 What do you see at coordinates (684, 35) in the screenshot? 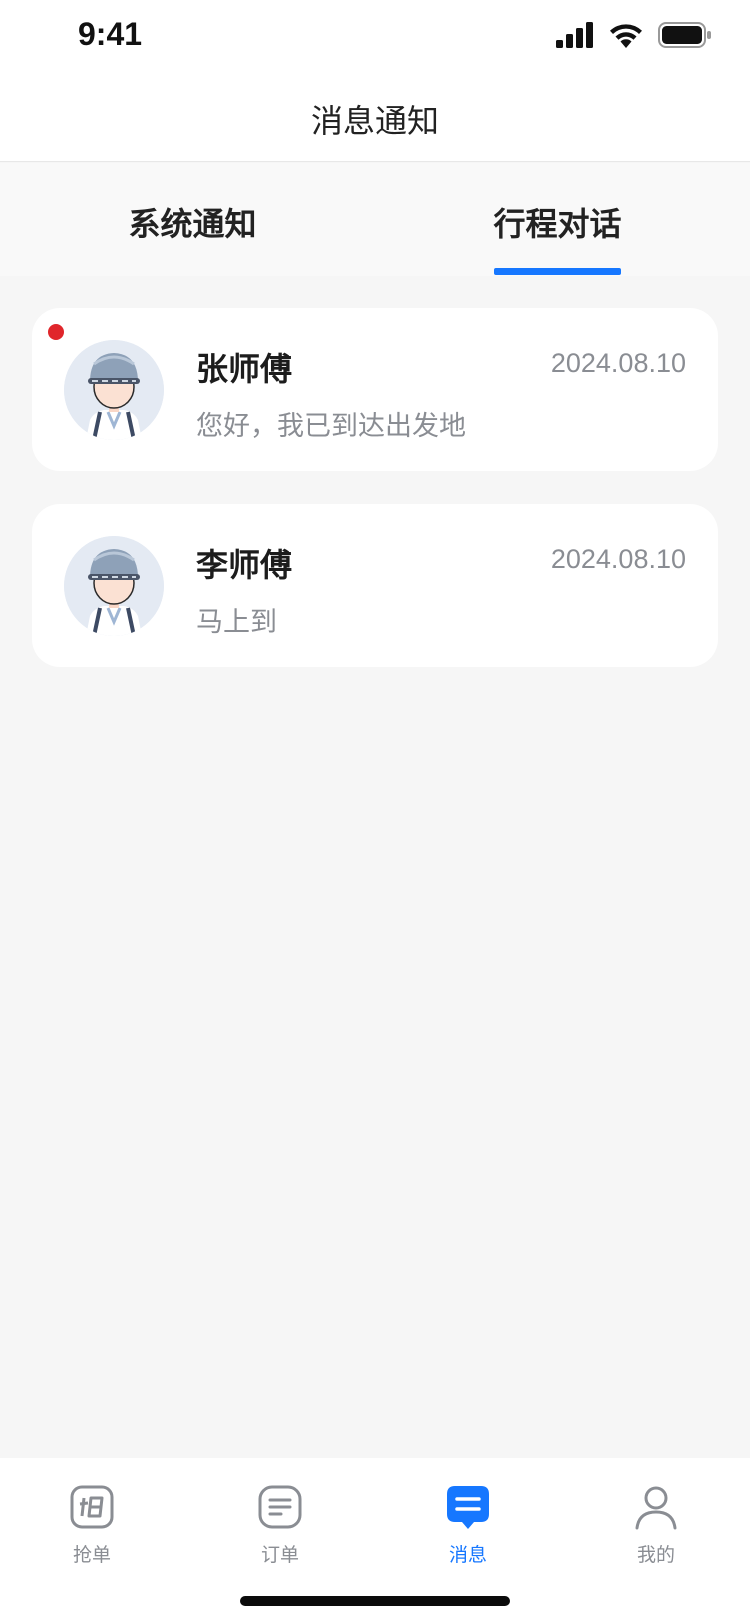
I see `battery-icon` at bounding box center [684, 35].